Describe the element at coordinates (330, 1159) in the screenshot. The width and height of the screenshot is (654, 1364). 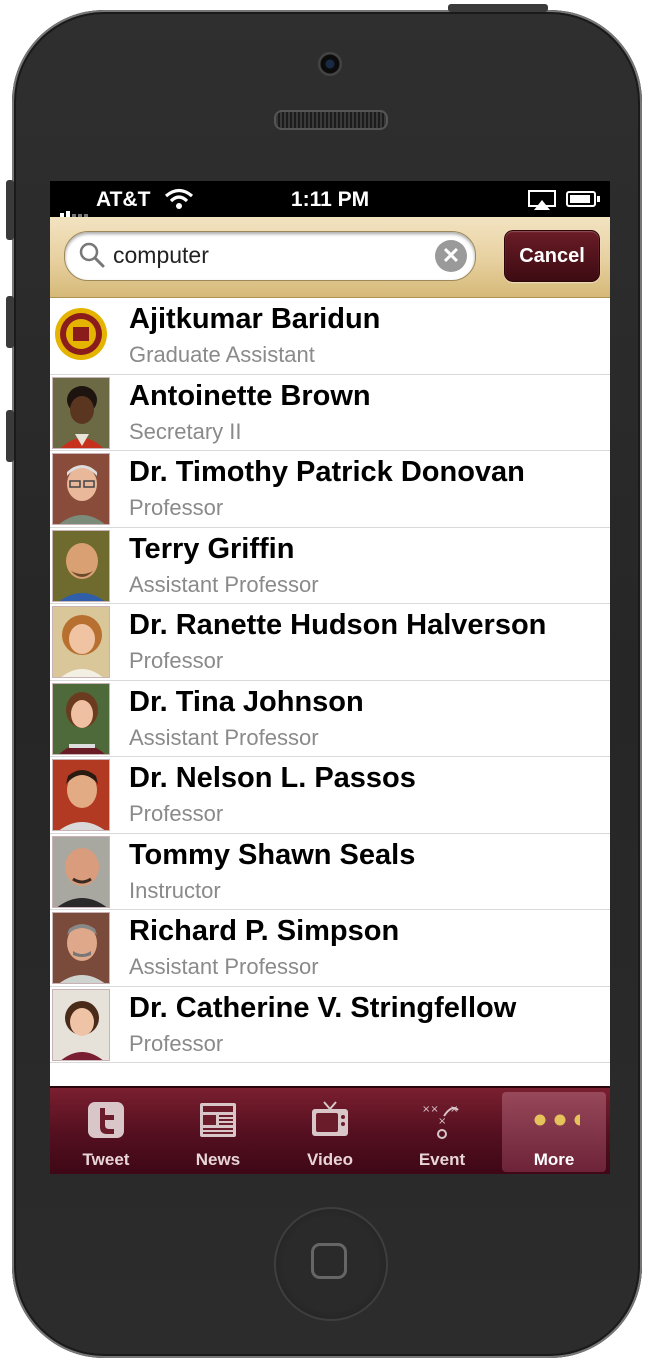
I see `tab-label: Video` at that location.